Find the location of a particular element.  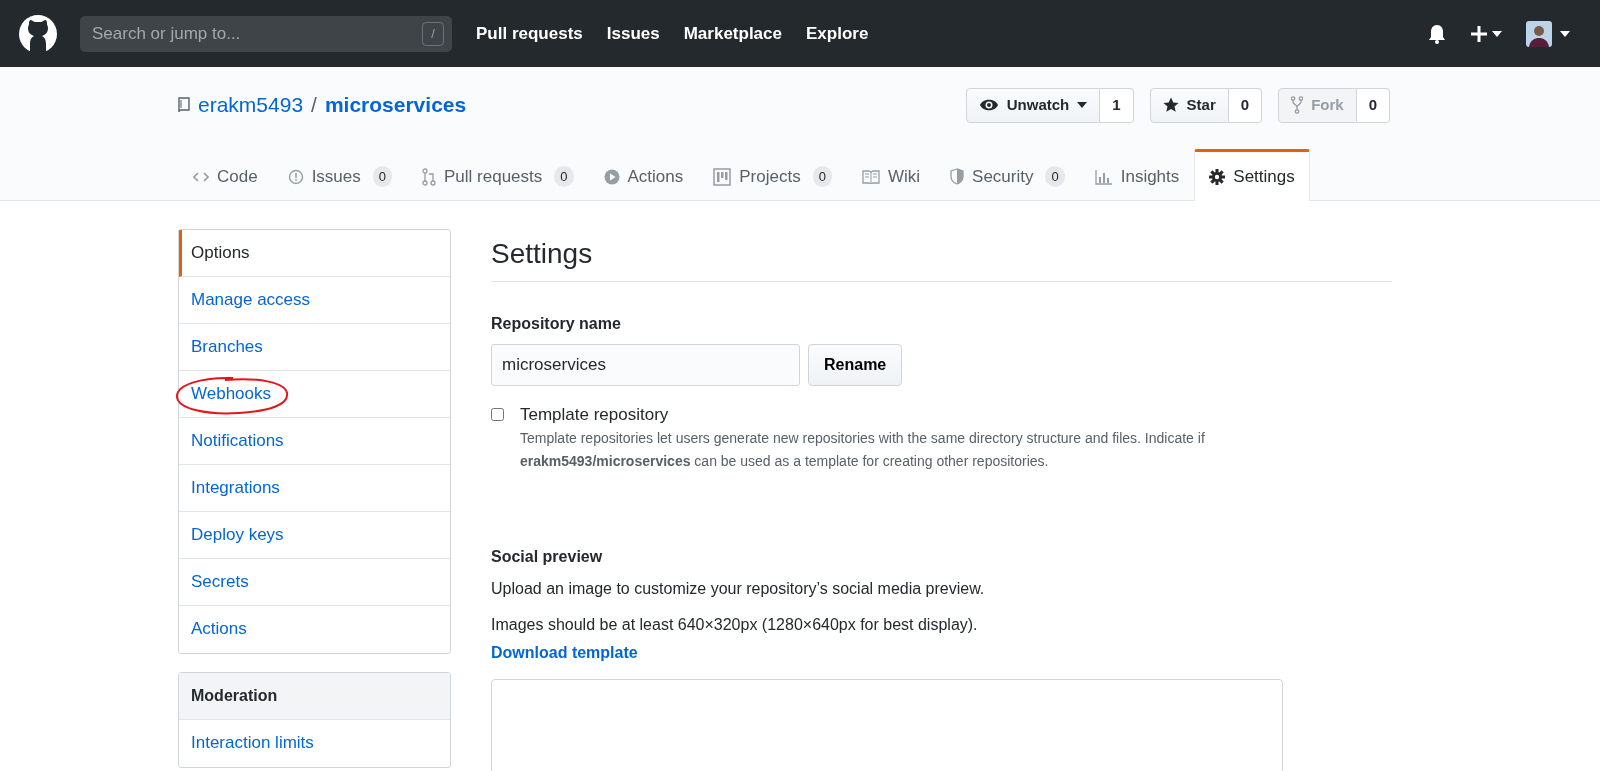

watch-count: 1 is located at coordinates (1117, 105).